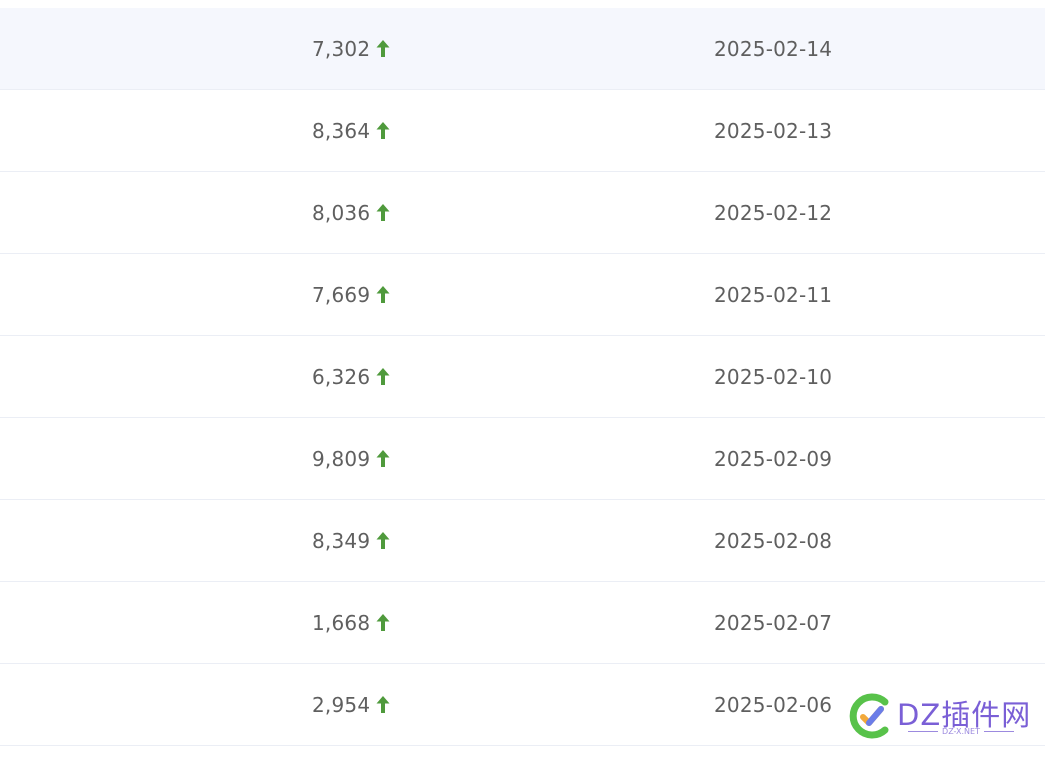  Describe the element at coordinates (773, 212) in the screenshot. I see `date-cell: 2025-02-12` at that location.